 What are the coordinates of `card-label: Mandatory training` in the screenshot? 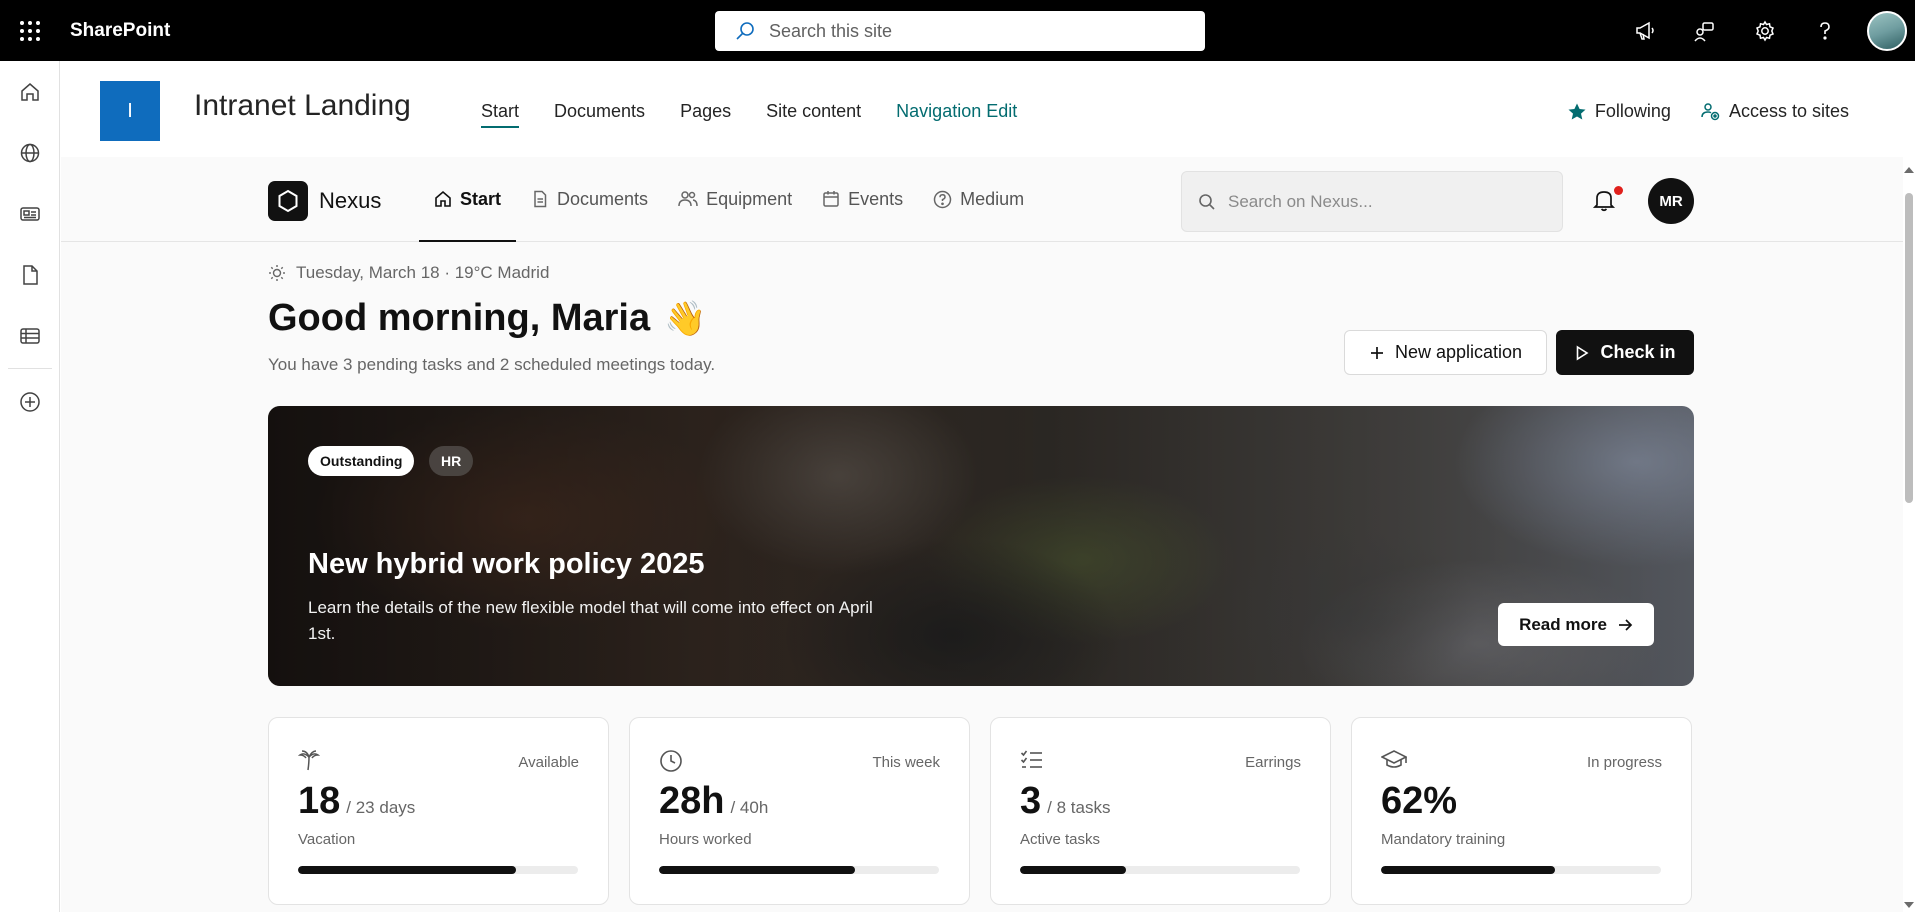 It's located at (1443, 839).